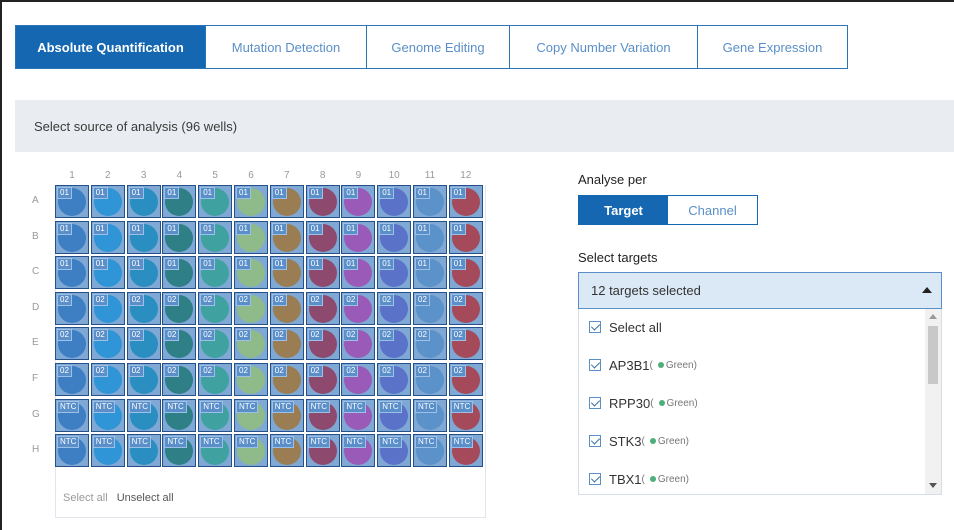 Image resolution: width=954 pixels, height=530 pixels. What do you see at coordinates (72, 308) in the screenshot?
I see `well-D1: 02` at bounding box center [72, 308].